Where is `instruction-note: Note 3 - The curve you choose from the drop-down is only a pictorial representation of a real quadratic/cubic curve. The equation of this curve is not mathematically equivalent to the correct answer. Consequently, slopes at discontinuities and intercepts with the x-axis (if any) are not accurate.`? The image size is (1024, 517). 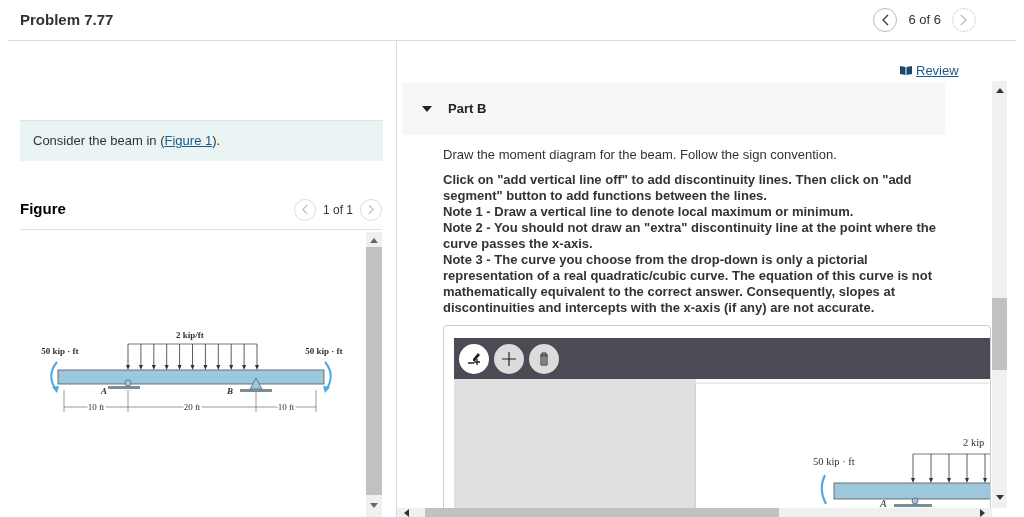
instruction-note: Note 3 - The curve you choose from the drop-down is only a pictorial representation of a real quadratic/cubic curve. The equation of this curve is not mathematically equivalent to the correct answer. Consequently, slopes at discontinuities and intercepts with the x-axis (if any) are not accurate. is located at coordinates (688, 284).